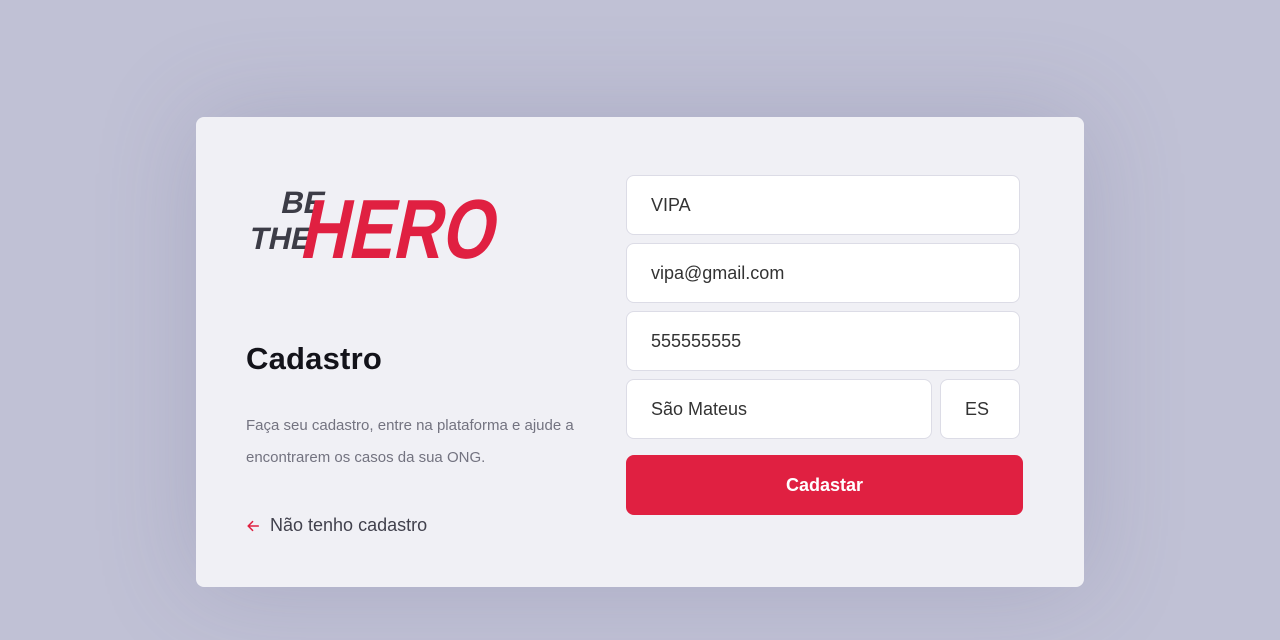 This screenshot has height=640, width=1280. I want to click on city-input, so click(779, 409).